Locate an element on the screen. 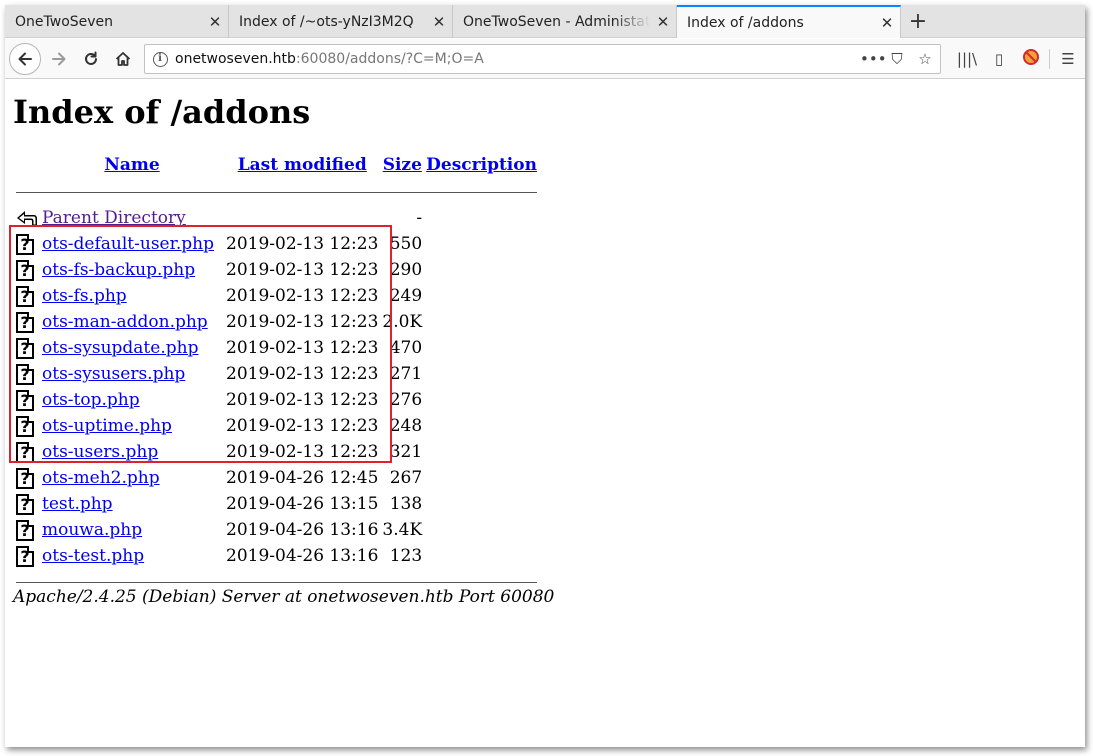  file-link: ots-uptime.php is located at coordinates (107, 426).